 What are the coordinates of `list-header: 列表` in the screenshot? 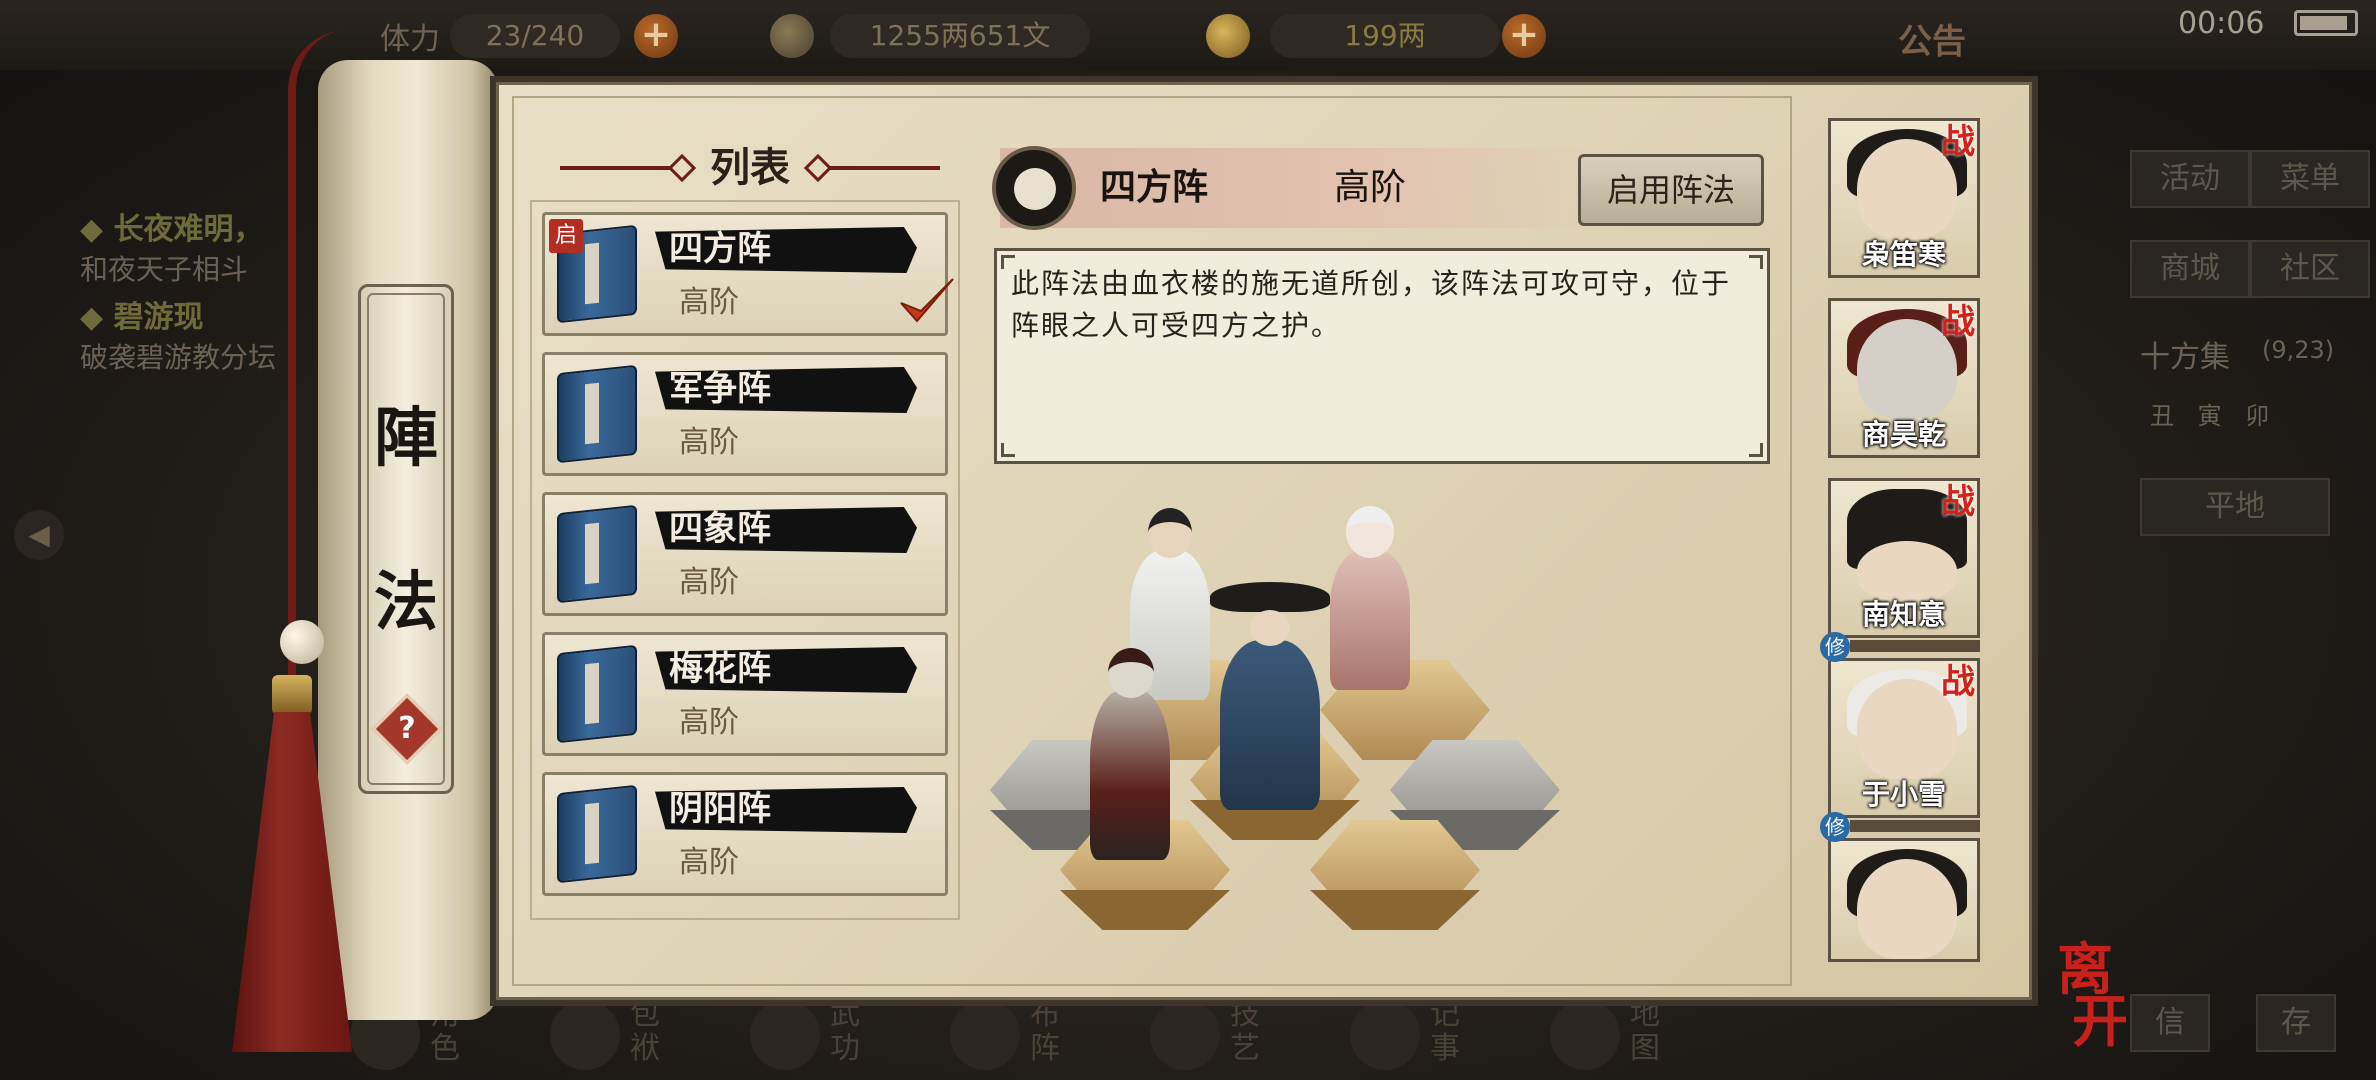 It's located at (750, 168).